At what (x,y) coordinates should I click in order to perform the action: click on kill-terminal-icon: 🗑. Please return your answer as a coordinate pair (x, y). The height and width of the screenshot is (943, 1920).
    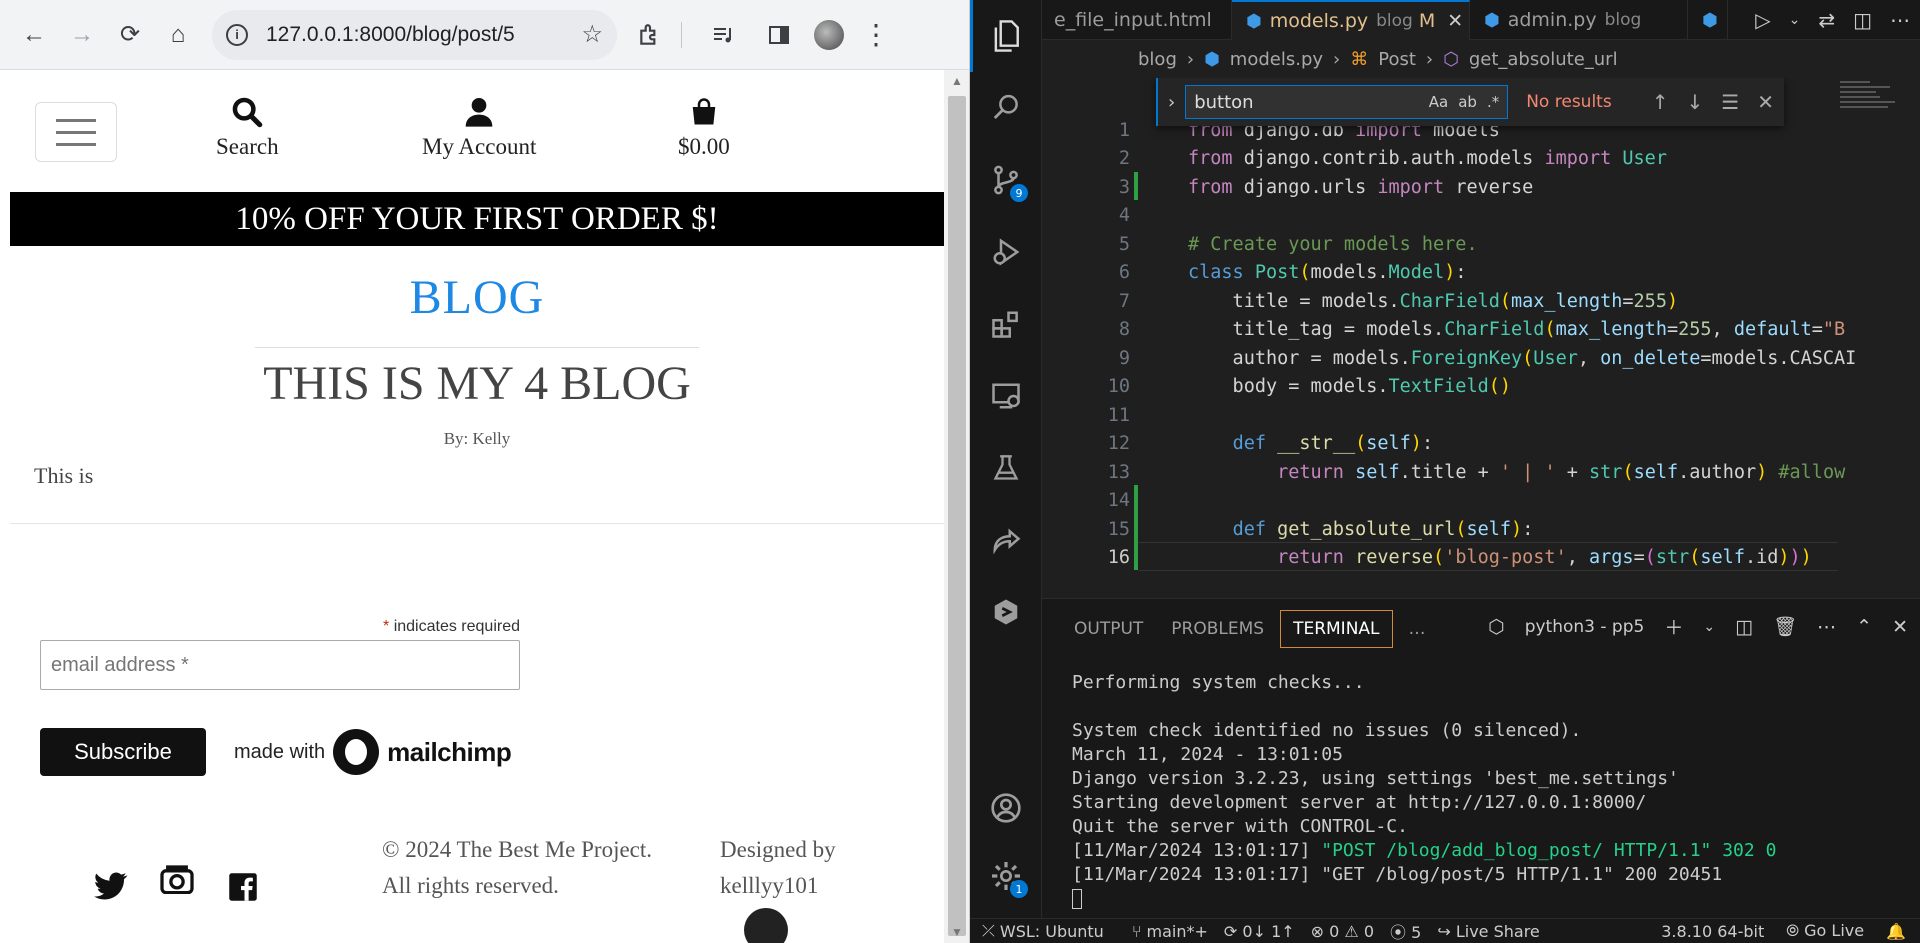
    Looking at the image, I should click on (1785, 626).